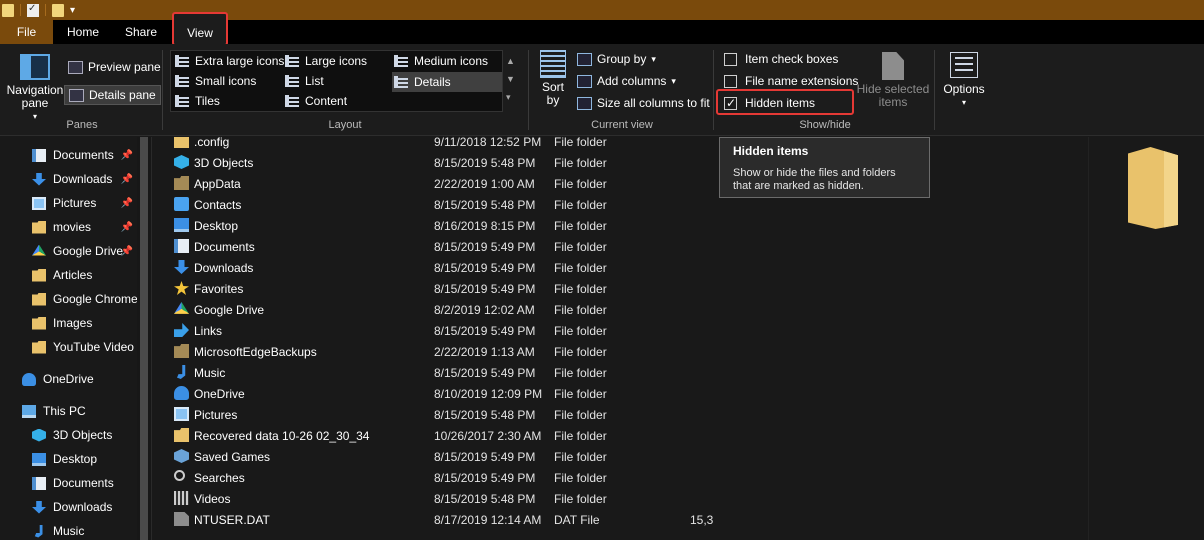  What do you see at coordinates (433, 162) in the screenshot?
I see `table-row: 3D Objects 8/15/2019 5:48 PM File folder` at bounding box center [433, 162].